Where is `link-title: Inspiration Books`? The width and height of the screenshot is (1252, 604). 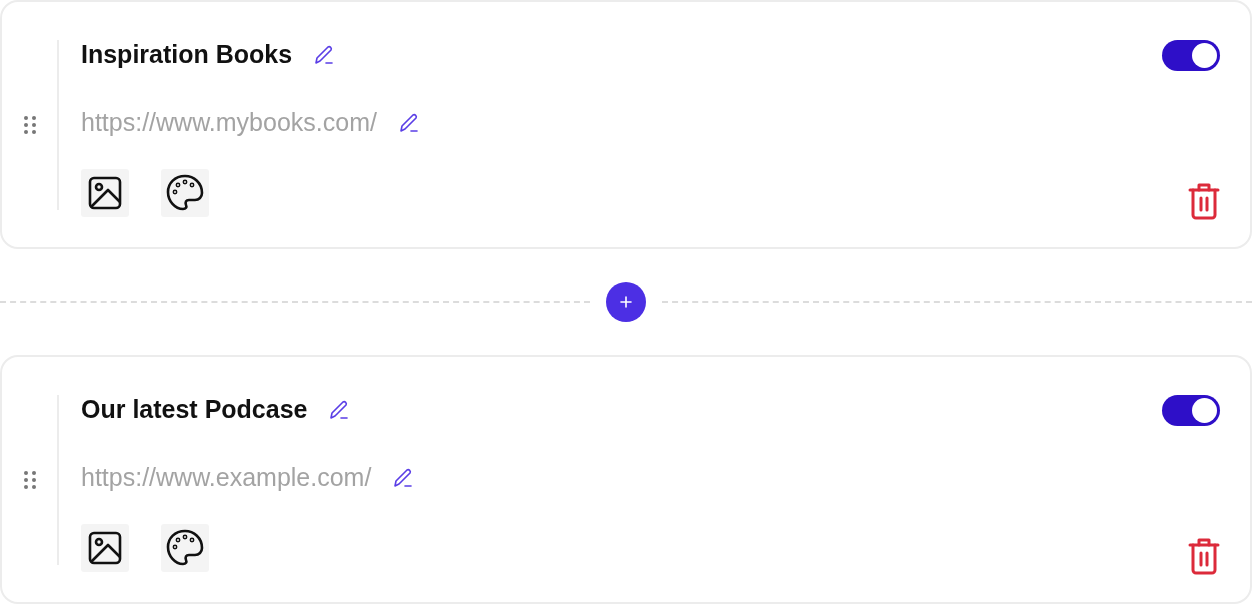
link-title: Inspiration Books is located at coordinates (187, 54).